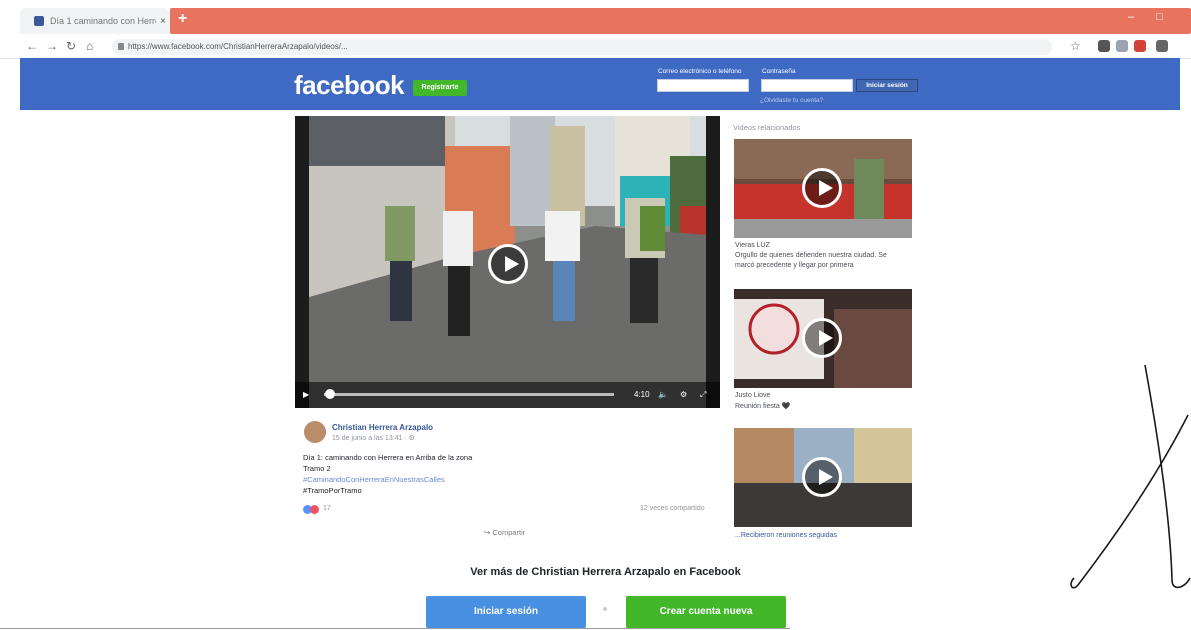 The image size is (1191, 630). I want to click on page-name-link: Christian Herrera Arzapalo, so click(382, 427).